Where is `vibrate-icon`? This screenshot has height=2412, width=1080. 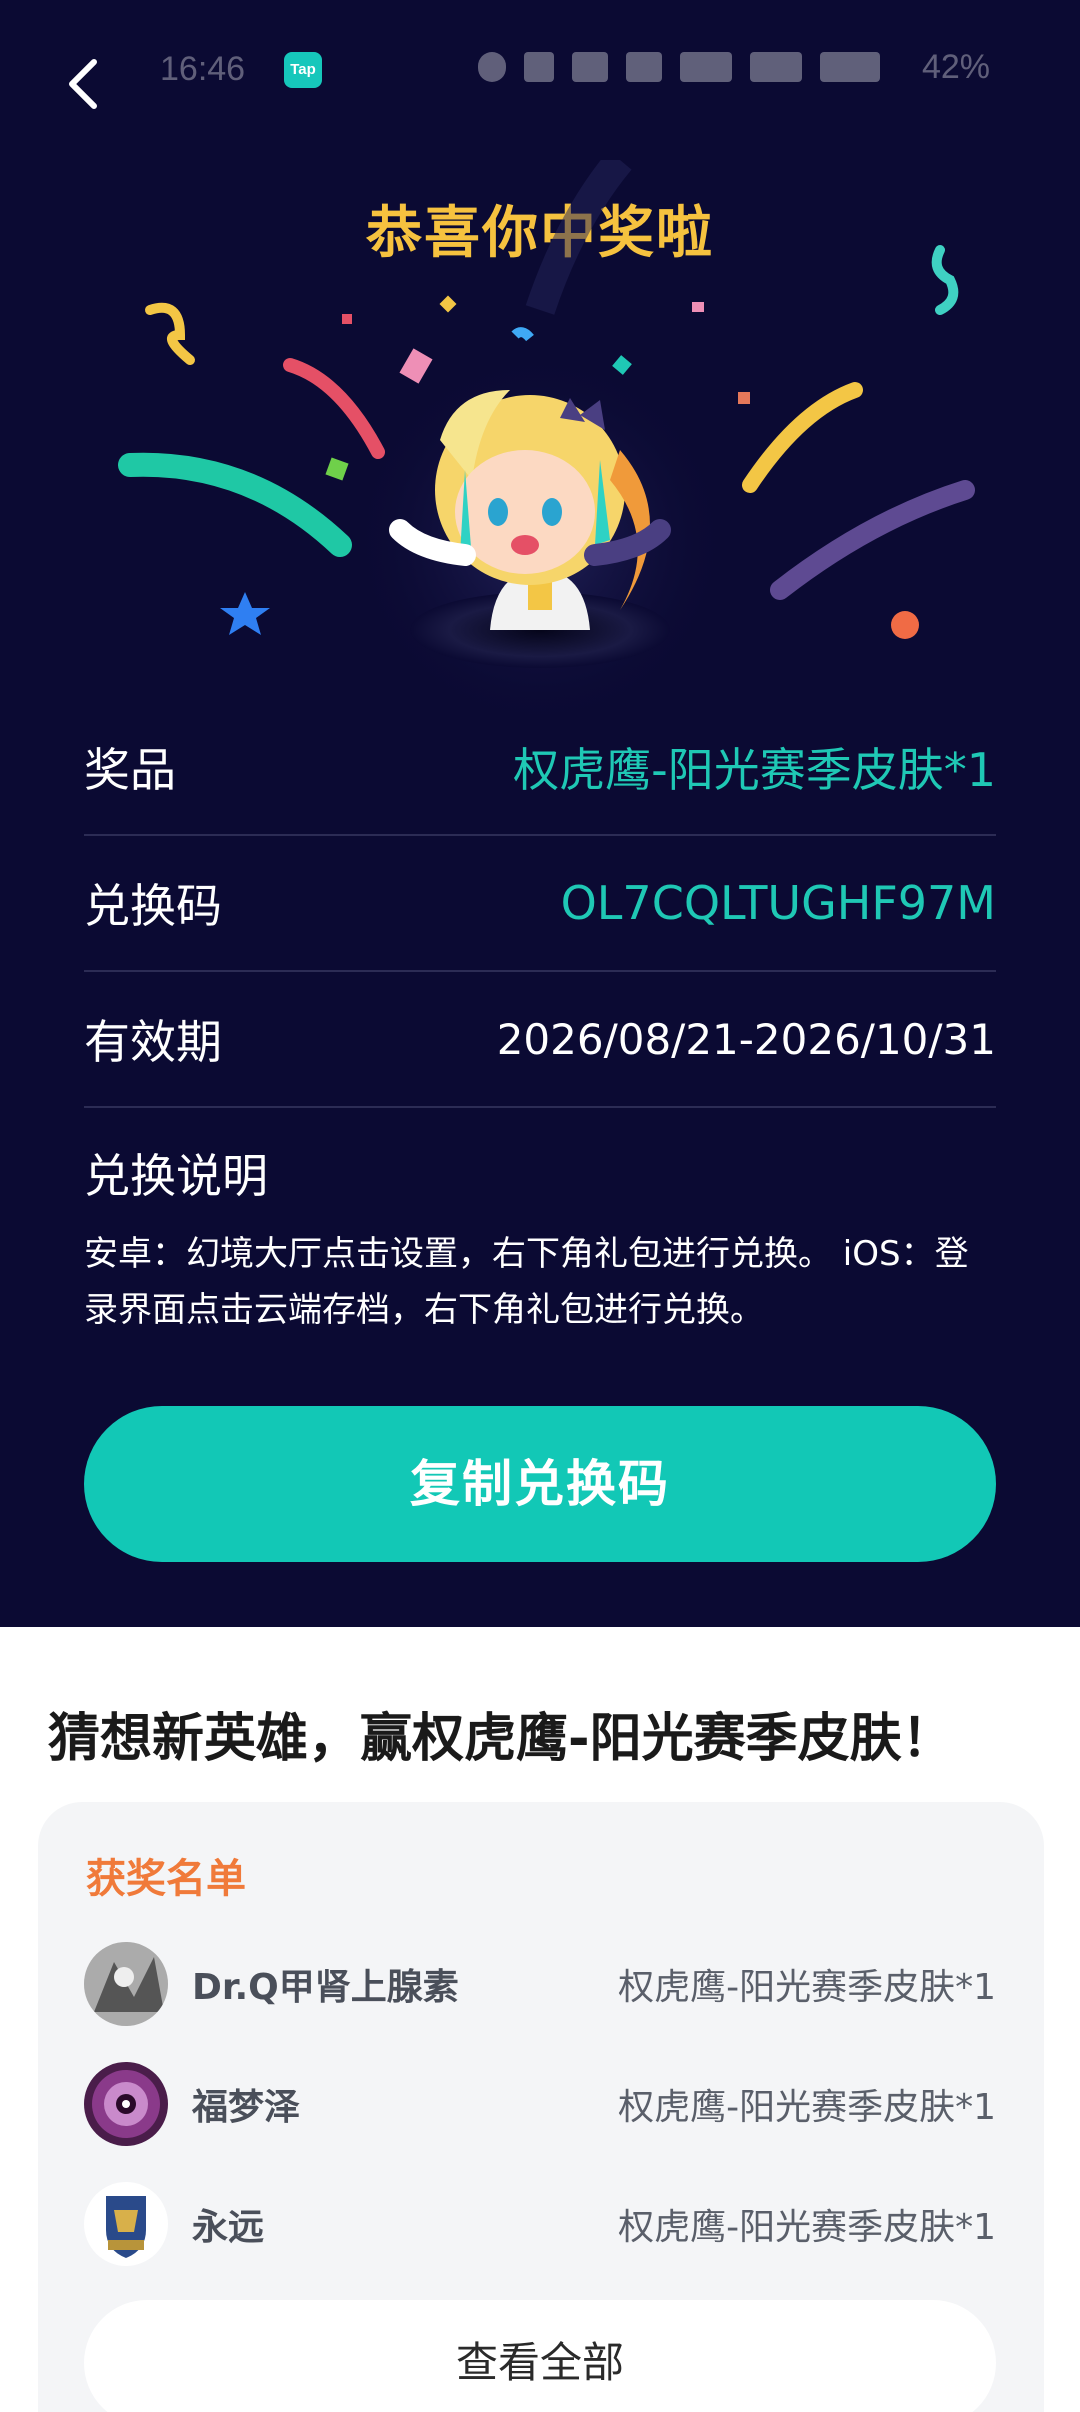
vibrate-icon is located at coordinates (539, 67).